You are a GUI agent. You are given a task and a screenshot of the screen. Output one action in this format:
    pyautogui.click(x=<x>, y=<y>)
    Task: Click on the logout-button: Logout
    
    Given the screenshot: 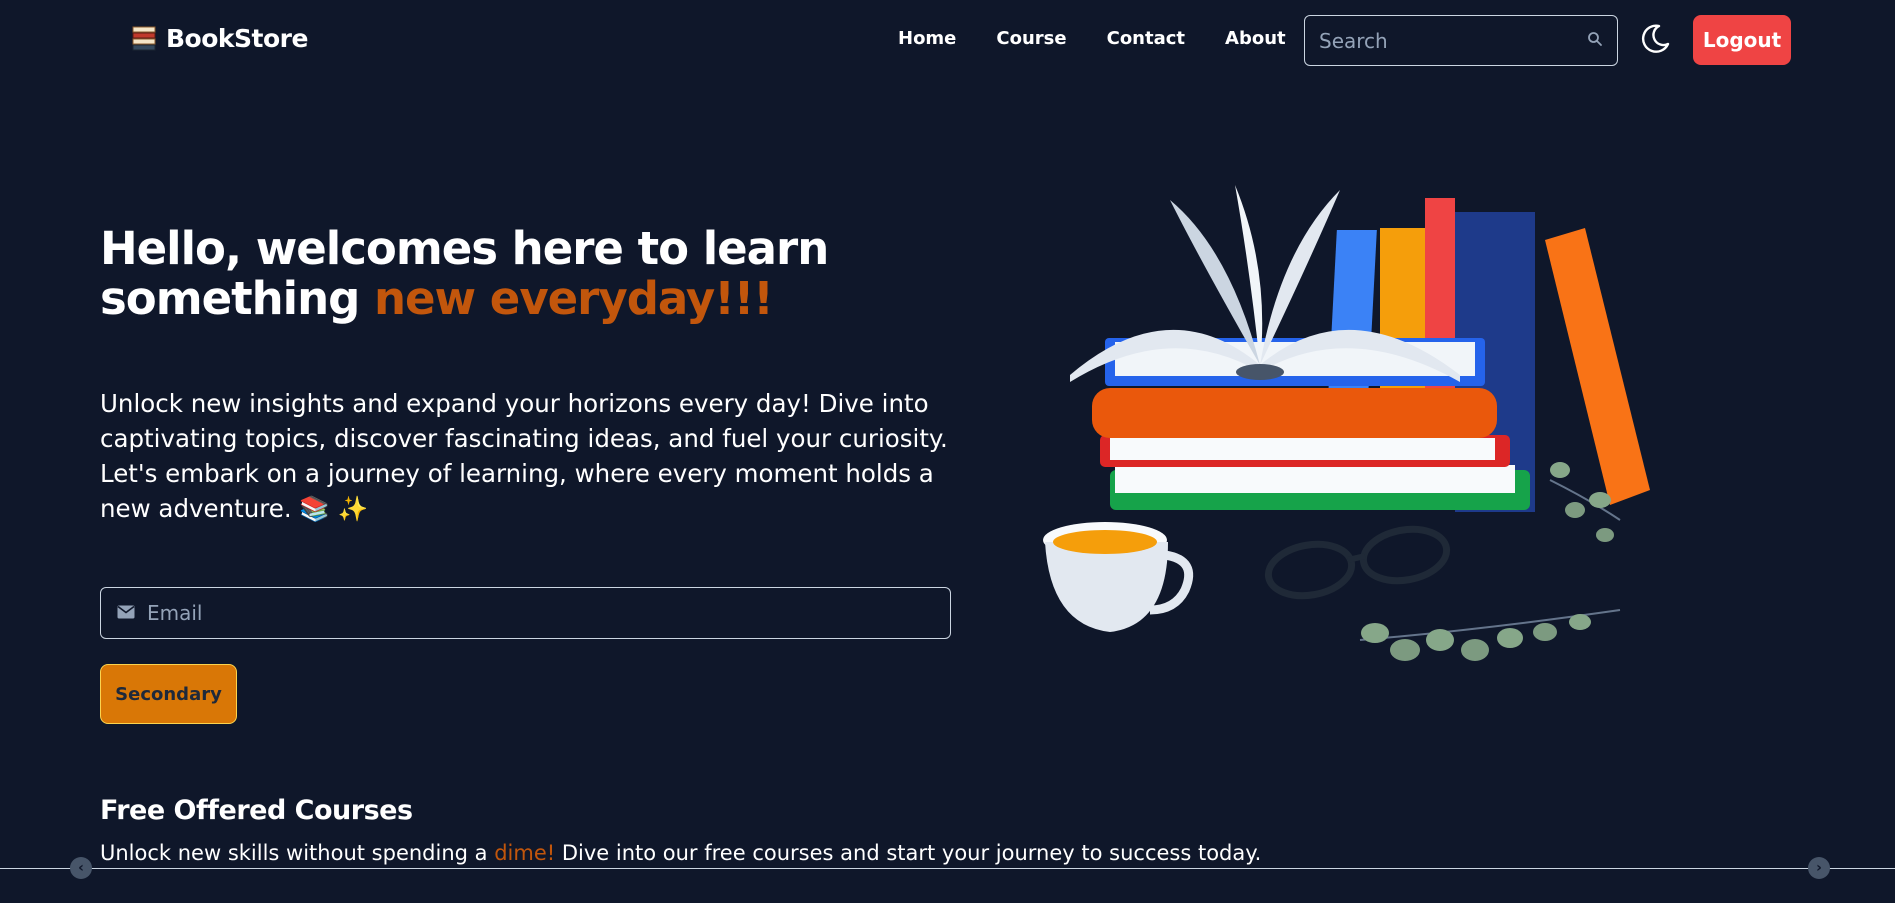 What is the action you would take?
    pyautogui.click(x=1742, y=40)
    